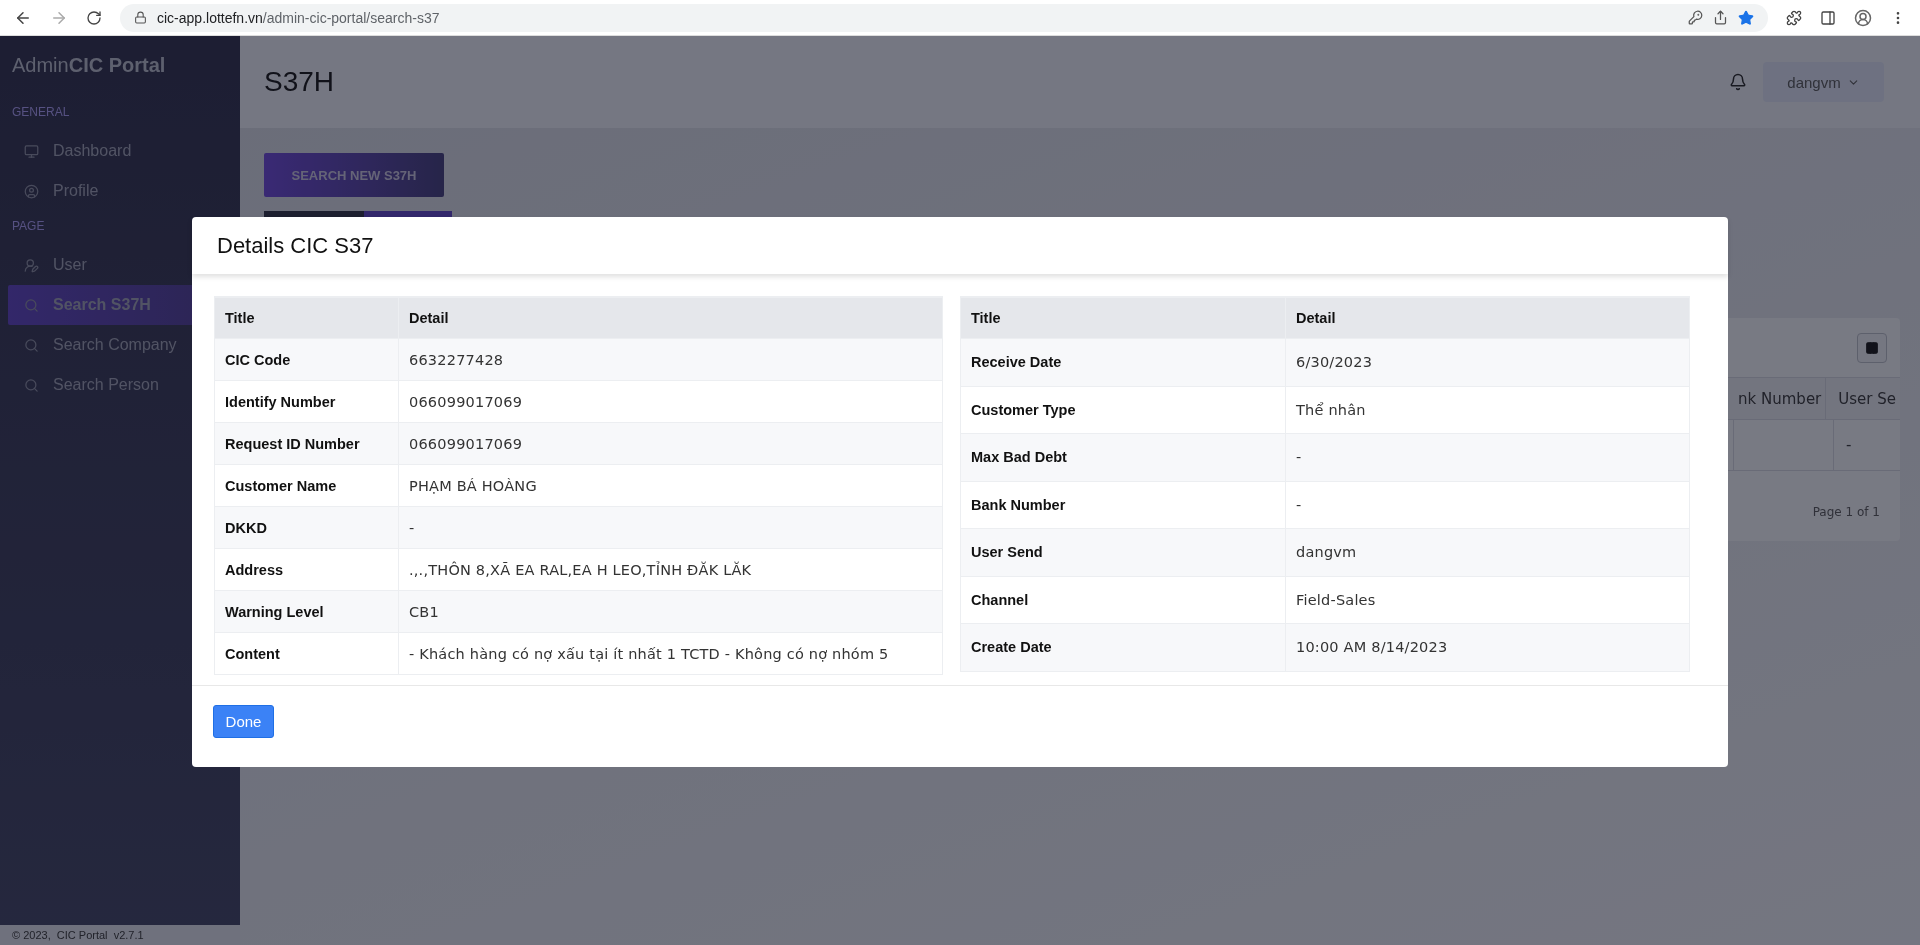  What do you see at coordinates (1487, 552) in the screenshot?
I see `field-value: dangvm` at bounding box center [1487, 552].